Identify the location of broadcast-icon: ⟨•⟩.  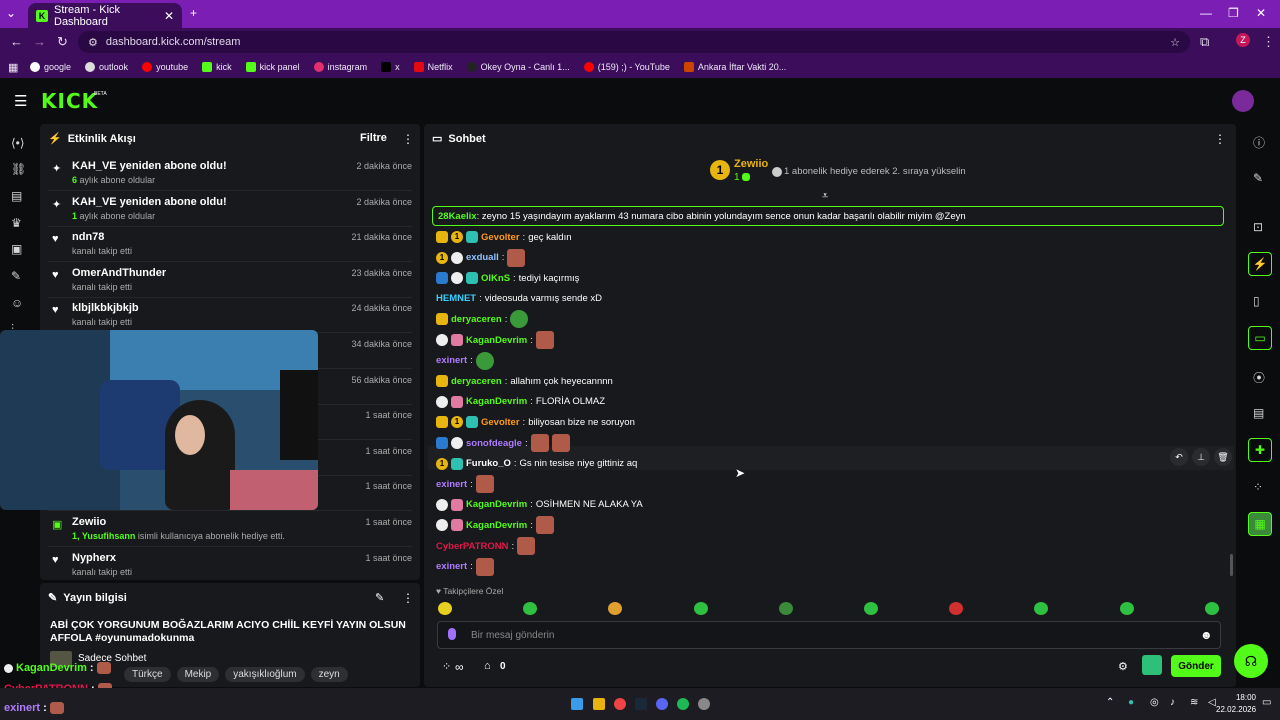
(18, 143).